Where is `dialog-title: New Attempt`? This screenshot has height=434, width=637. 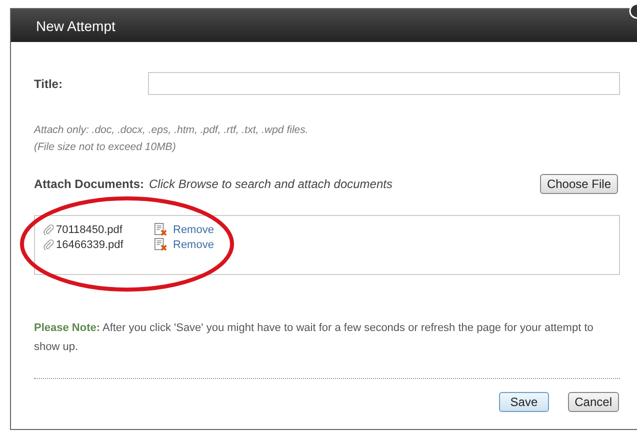 dialog-title: New Attempt is located at coordinates (76, 26).